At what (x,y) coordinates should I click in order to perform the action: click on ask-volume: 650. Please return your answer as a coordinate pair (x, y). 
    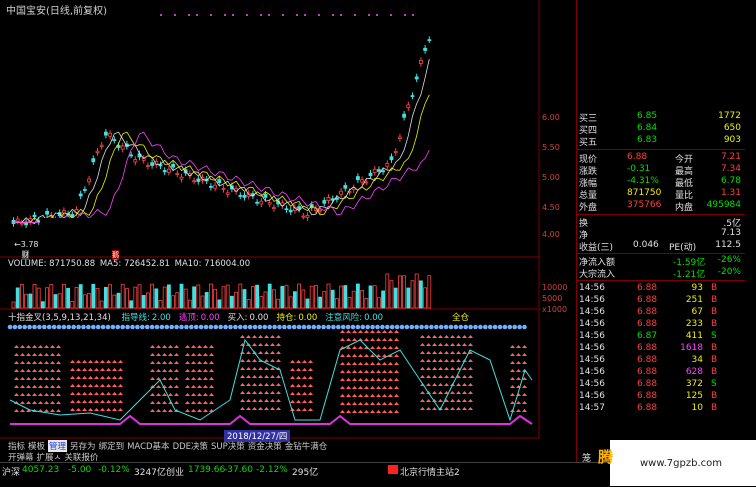
    Looking at the image, I should click on (732, 128).